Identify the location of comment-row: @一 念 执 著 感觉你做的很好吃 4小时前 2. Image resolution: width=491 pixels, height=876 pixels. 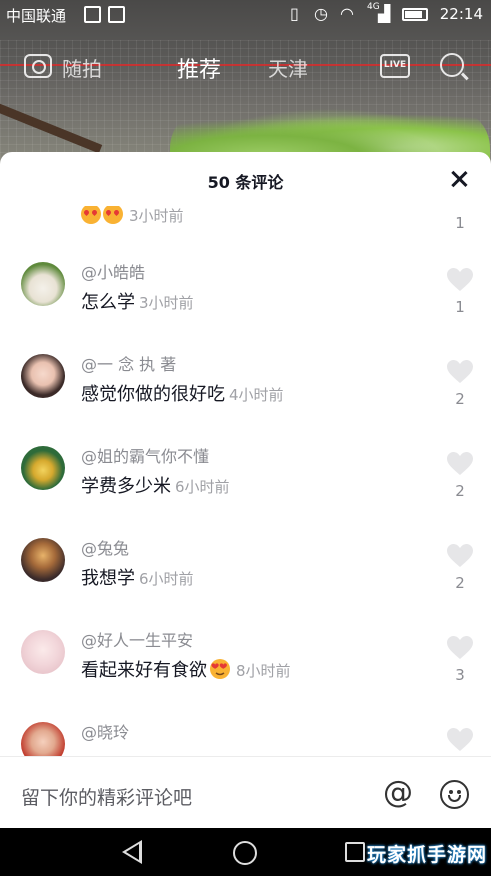
(245, 400).